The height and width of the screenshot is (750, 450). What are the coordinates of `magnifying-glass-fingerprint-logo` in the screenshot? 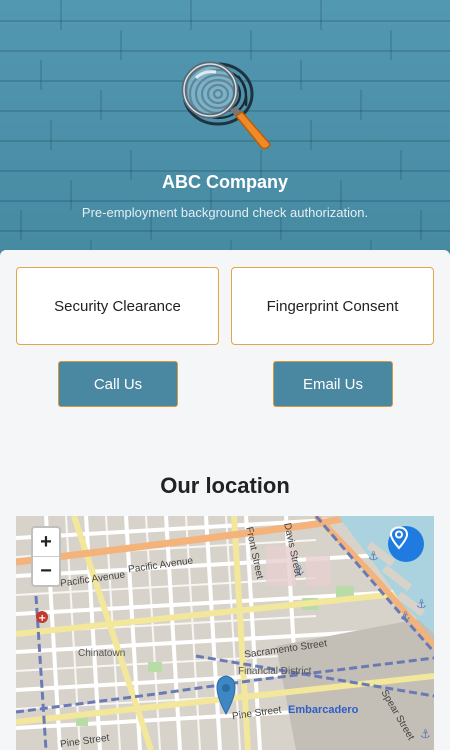 It's located at (226, 105).